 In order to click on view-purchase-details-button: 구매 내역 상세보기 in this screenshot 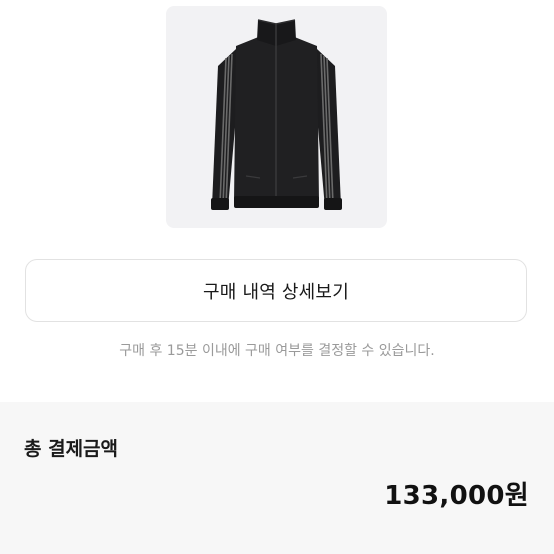, I will do `click(276, 290)`.